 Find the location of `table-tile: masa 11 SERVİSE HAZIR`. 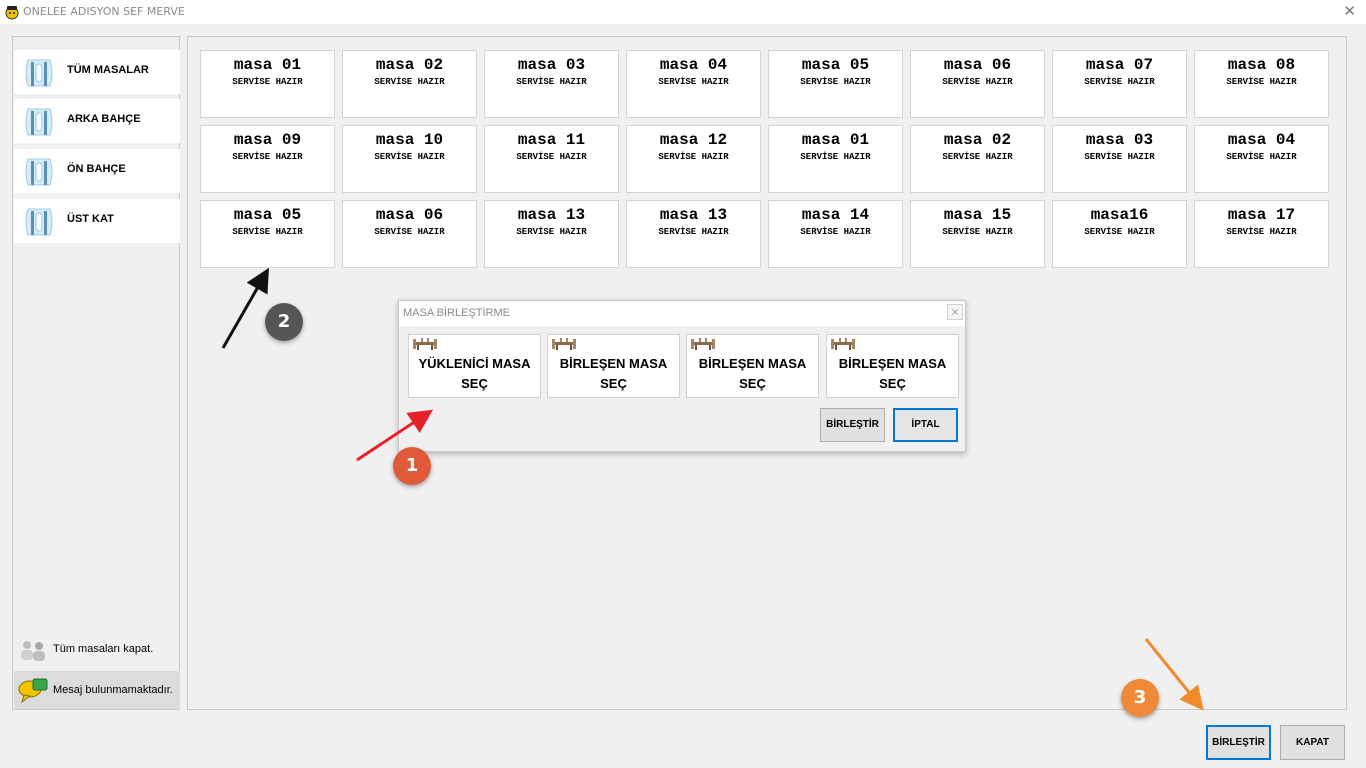

table-tile: masa 11 SERVİSE HAZIR is located at coordinates (551, 159).